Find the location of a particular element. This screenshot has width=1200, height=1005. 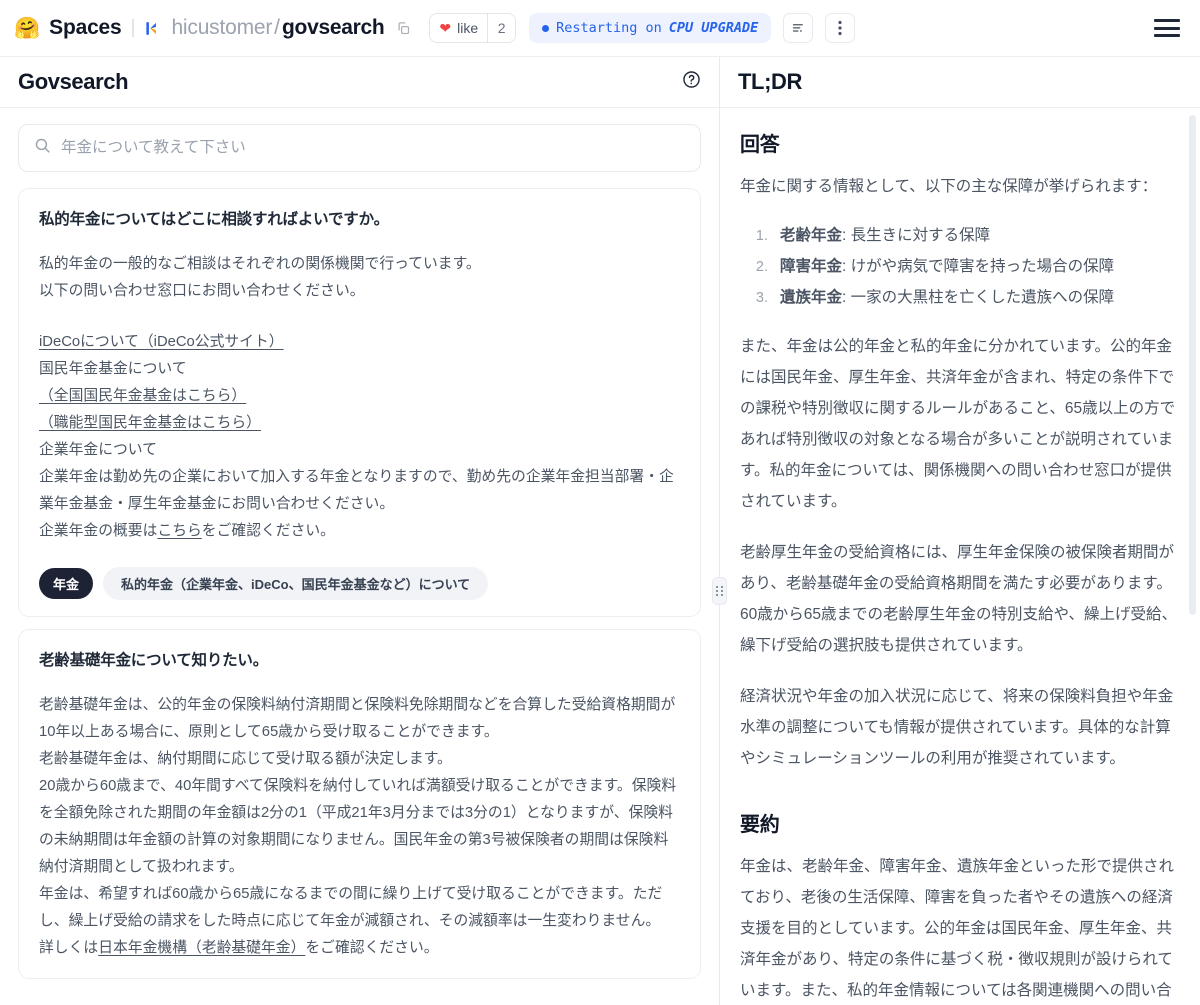

answer-line: 以下の問い合わせ窓口にお問い合わせください。 is located at coordinates (202, 291).